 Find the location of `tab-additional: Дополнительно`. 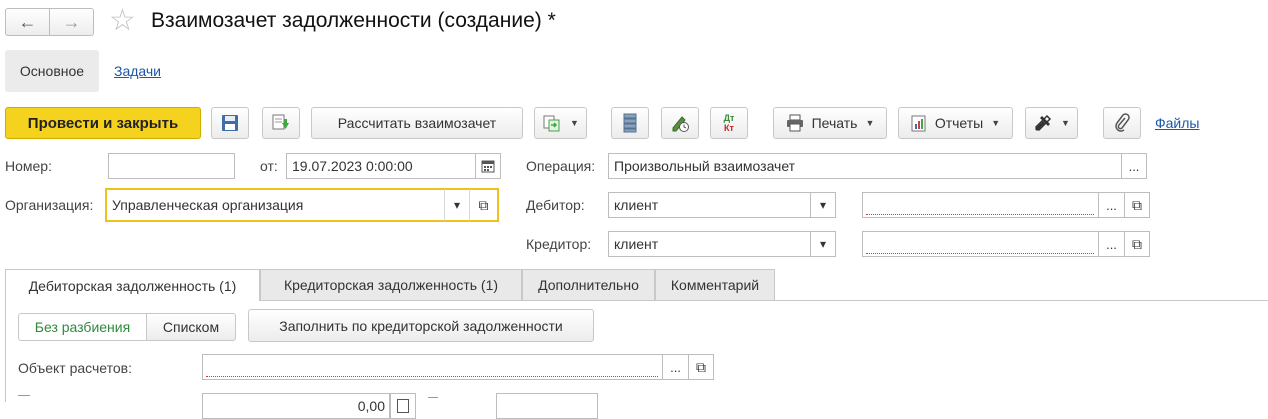

tab-additional: Дополнительно is located at coordinates (588, 284).